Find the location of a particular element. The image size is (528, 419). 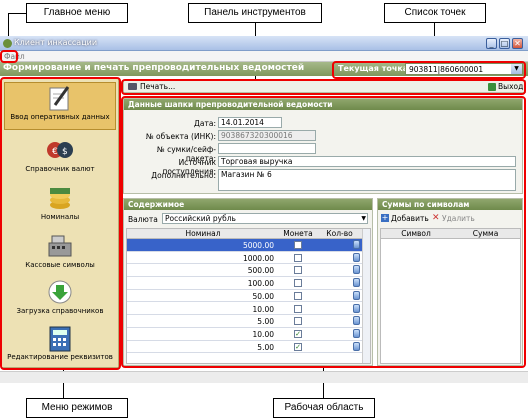

callout-main-menu: Главное меню is located at coordinates (77, 13).